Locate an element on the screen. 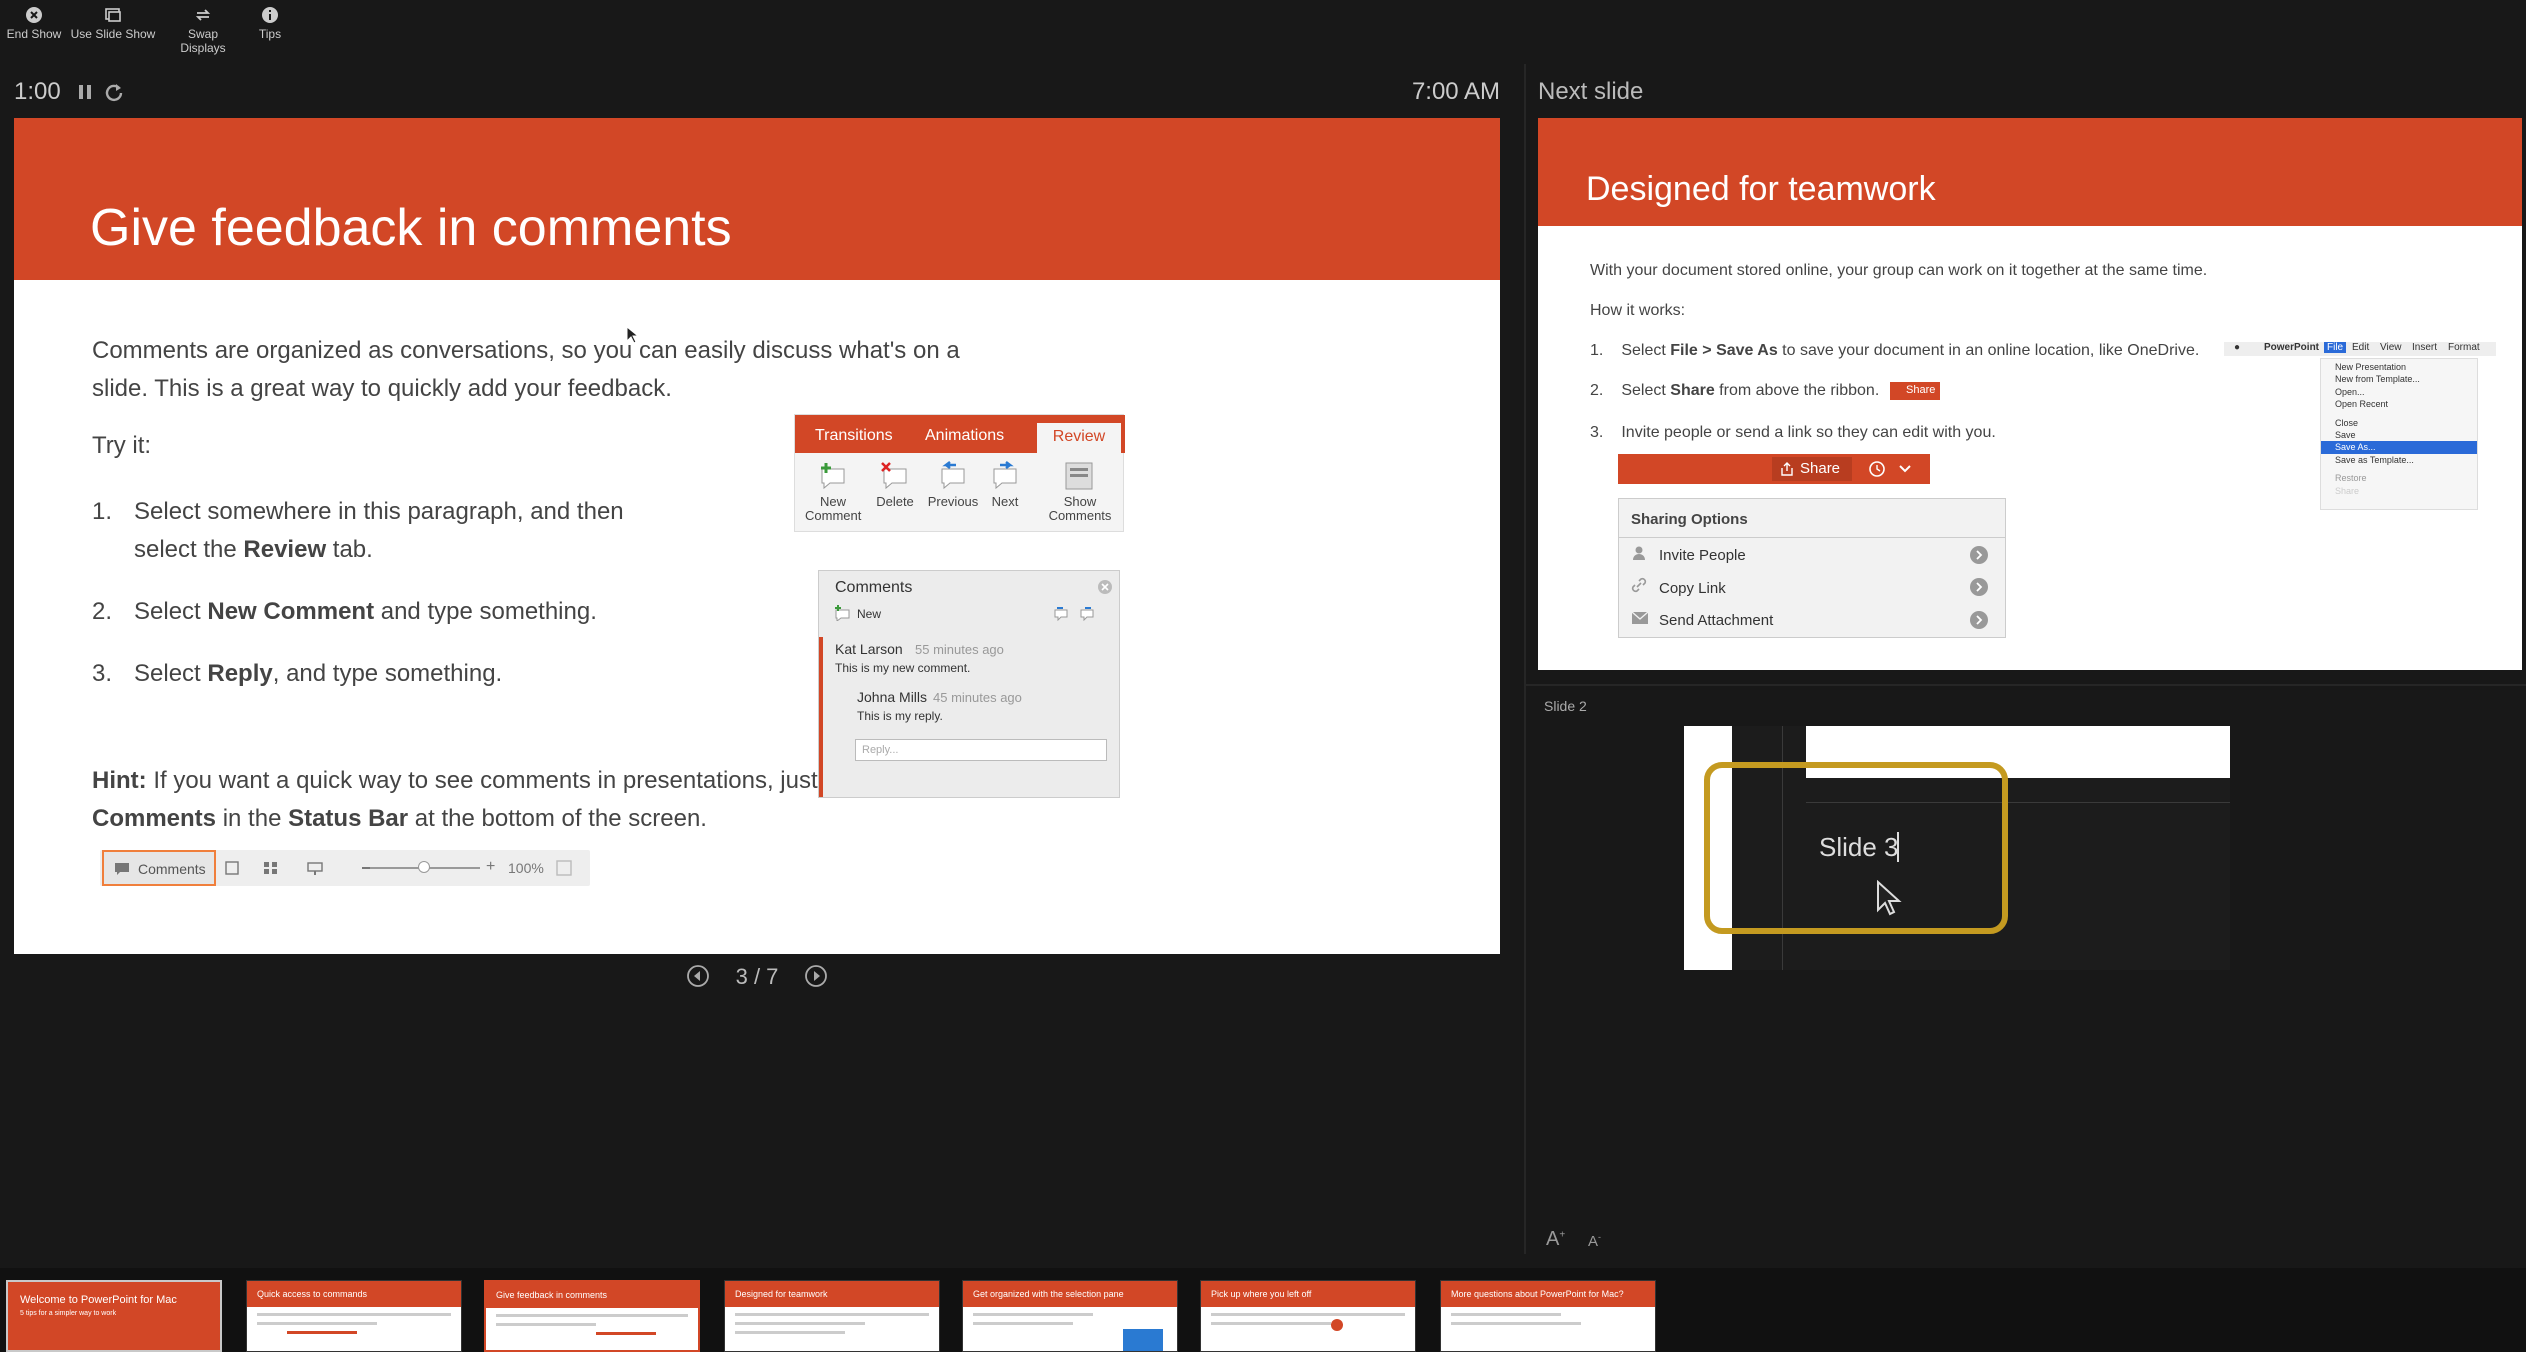 The height and width of the screenshot is (1352, 2526). pause-icon is located at coordinates (85, 92).